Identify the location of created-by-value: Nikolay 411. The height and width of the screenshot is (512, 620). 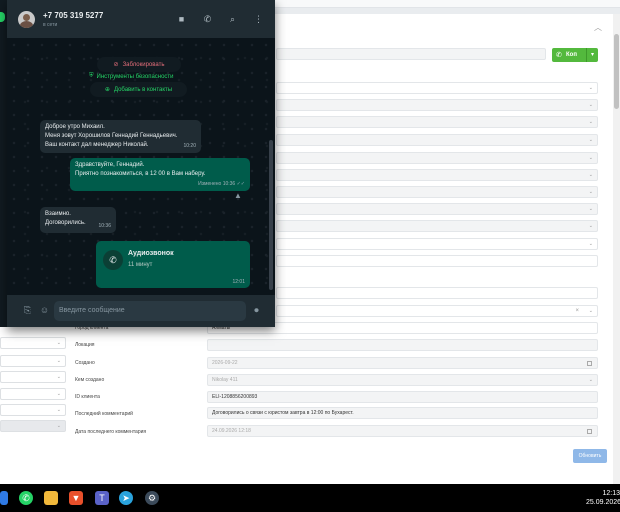
(225, 380).